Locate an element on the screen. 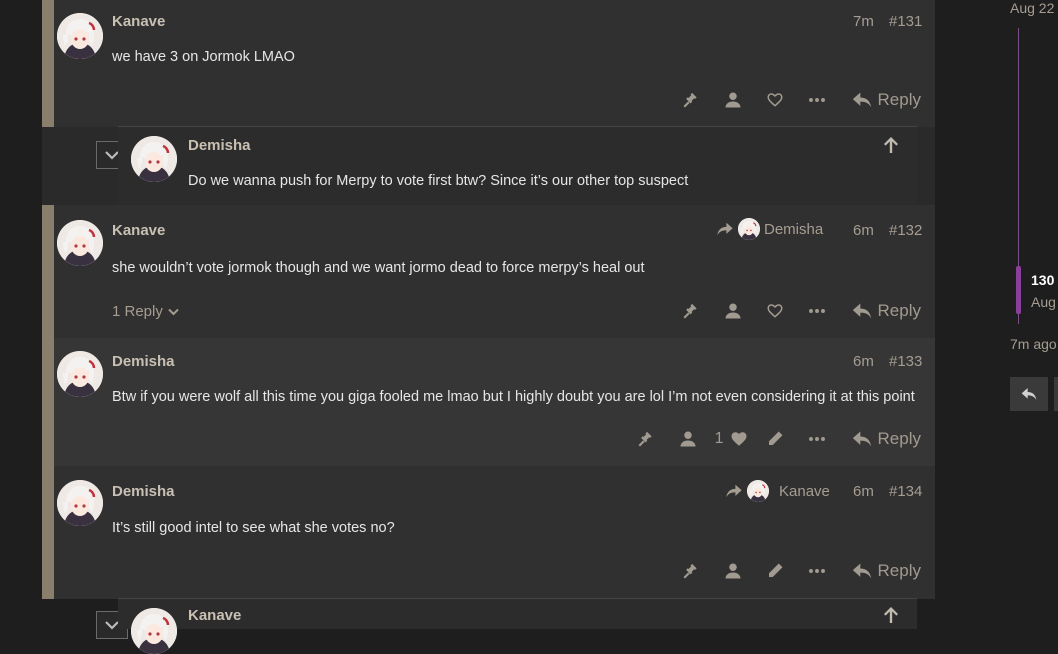  show-replies-button: 1 Reply is located at coordinates (145, 311).